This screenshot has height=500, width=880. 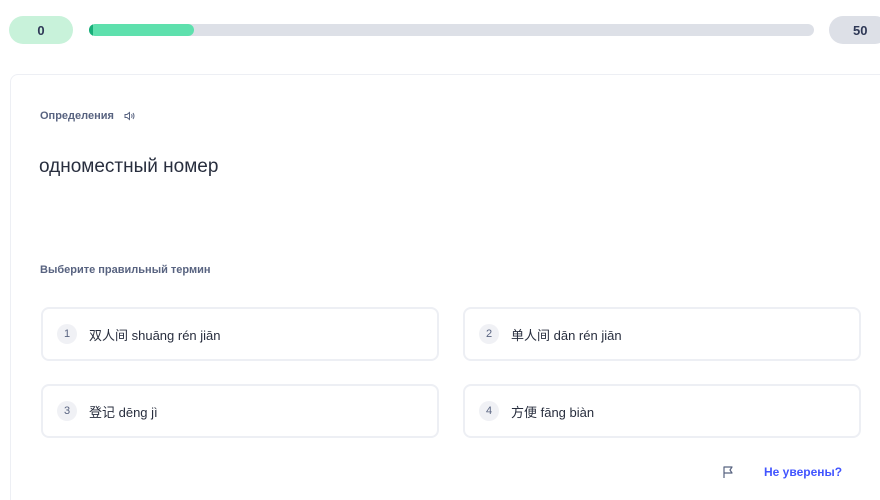 I want to click on progress-fill, so click(x=141, y=30).